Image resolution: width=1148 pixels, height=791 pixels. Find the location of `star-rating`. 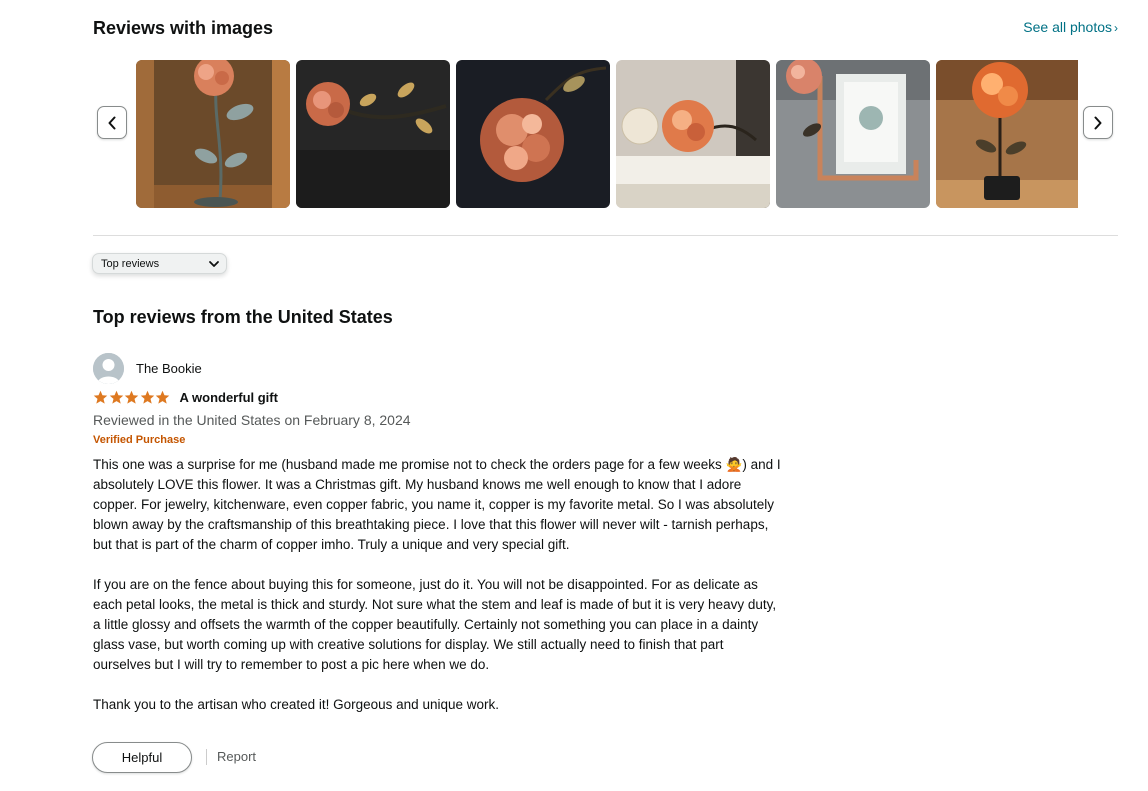

star-rating is located at coordinates (132, 397).